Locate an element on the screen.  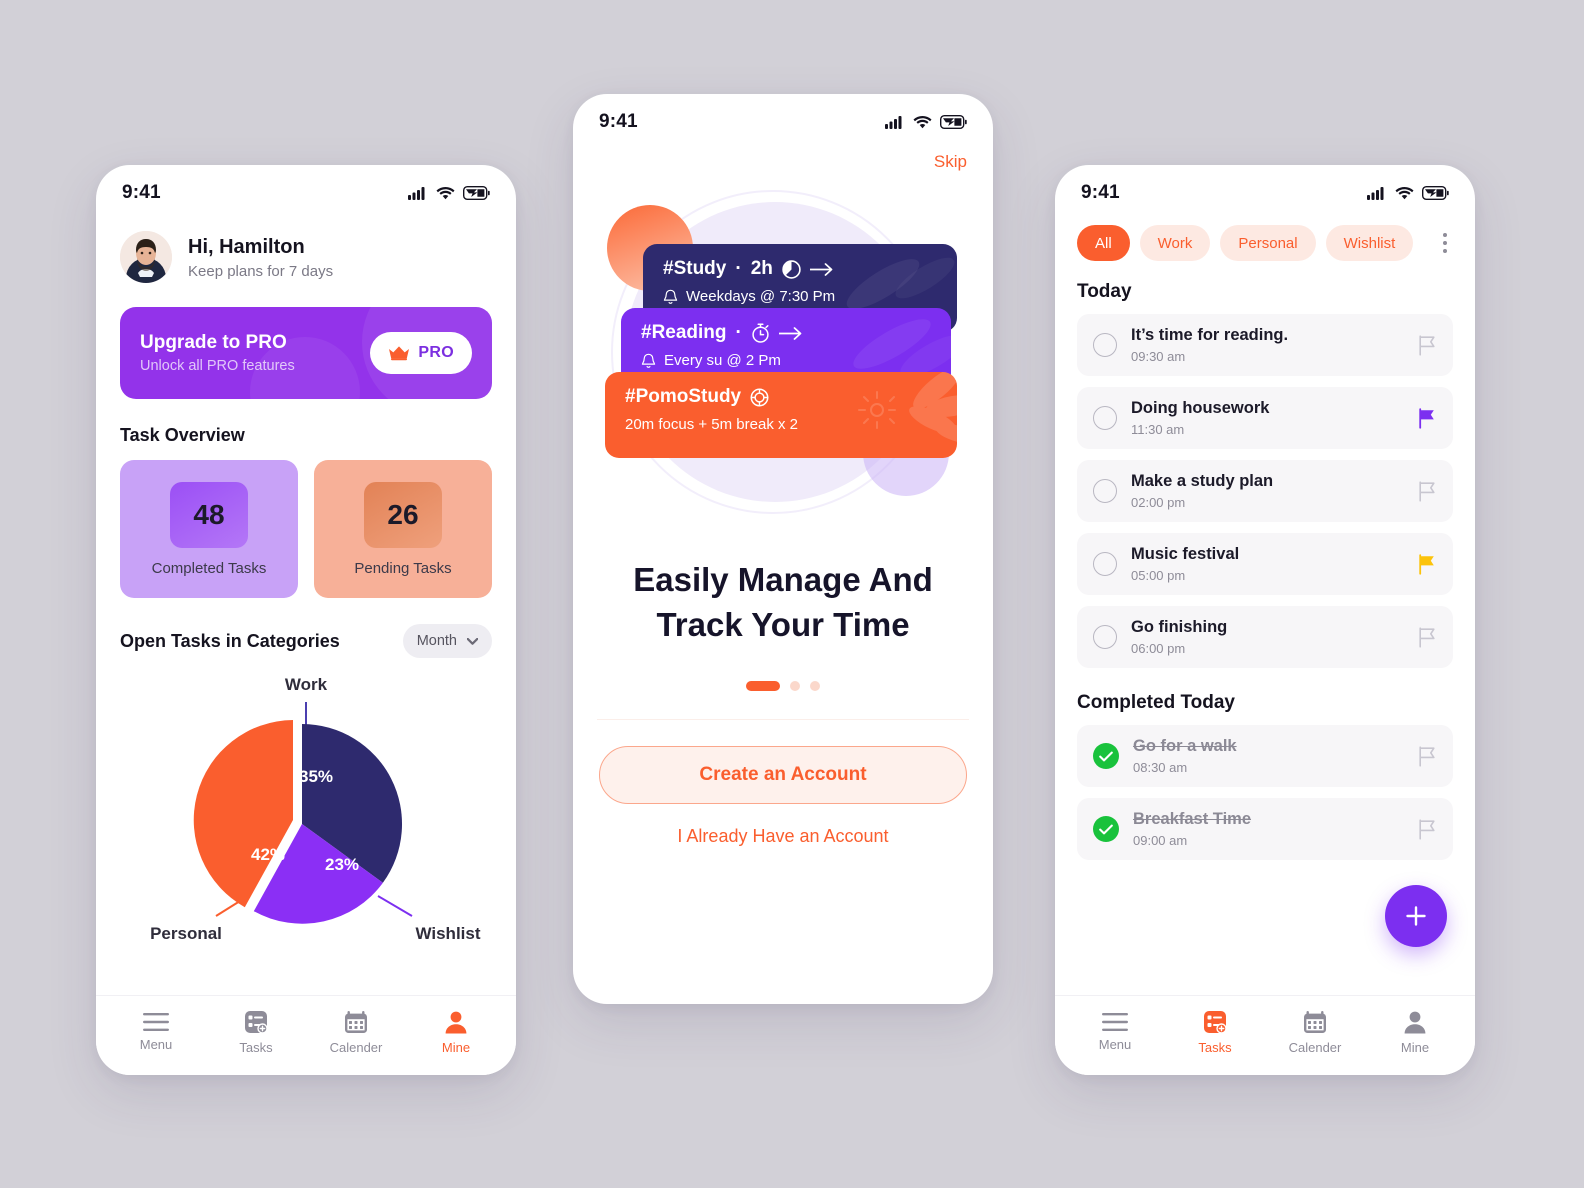
filter-chip-personal: Personal is located at coordinates (1268, 243).